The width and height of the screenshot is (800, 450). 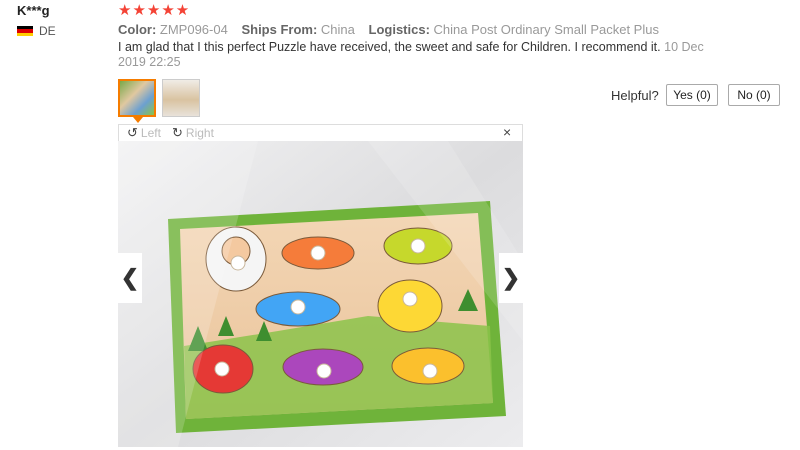 I want to click on country-code: DE, so click(x=47, y=31).